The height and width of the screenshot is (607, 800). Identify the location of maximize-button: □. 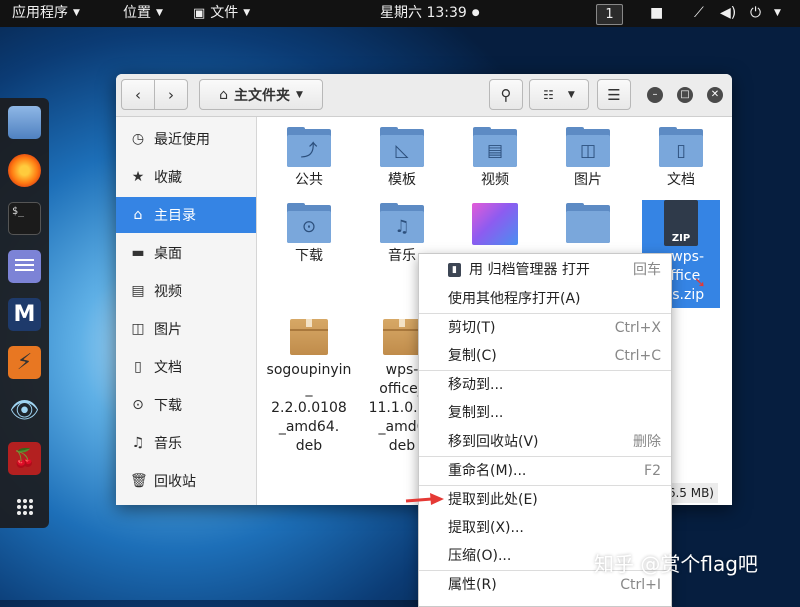
(685, 95).